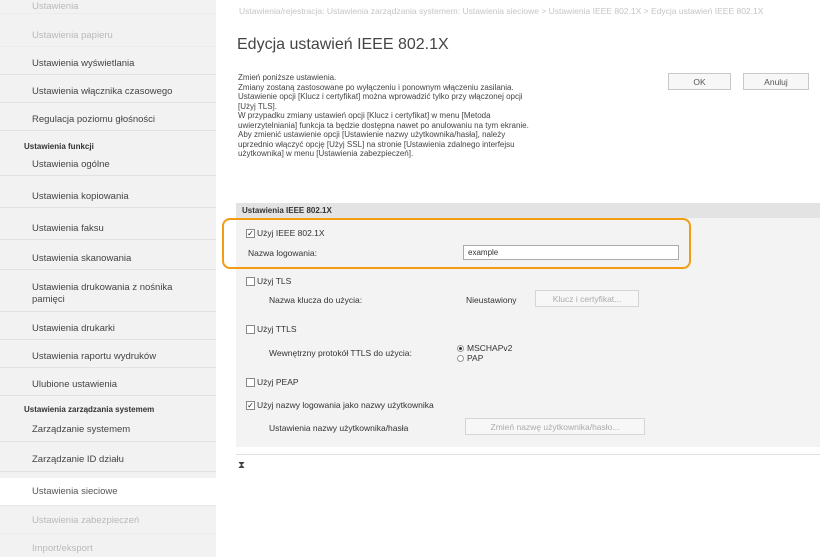 The width and height of the screenshot is (825, 557). What do you see at coordinates (62, 548) in the screenshot?
I see `sidebar-item-label: Import/eksport` at bounding box center [62, 548].